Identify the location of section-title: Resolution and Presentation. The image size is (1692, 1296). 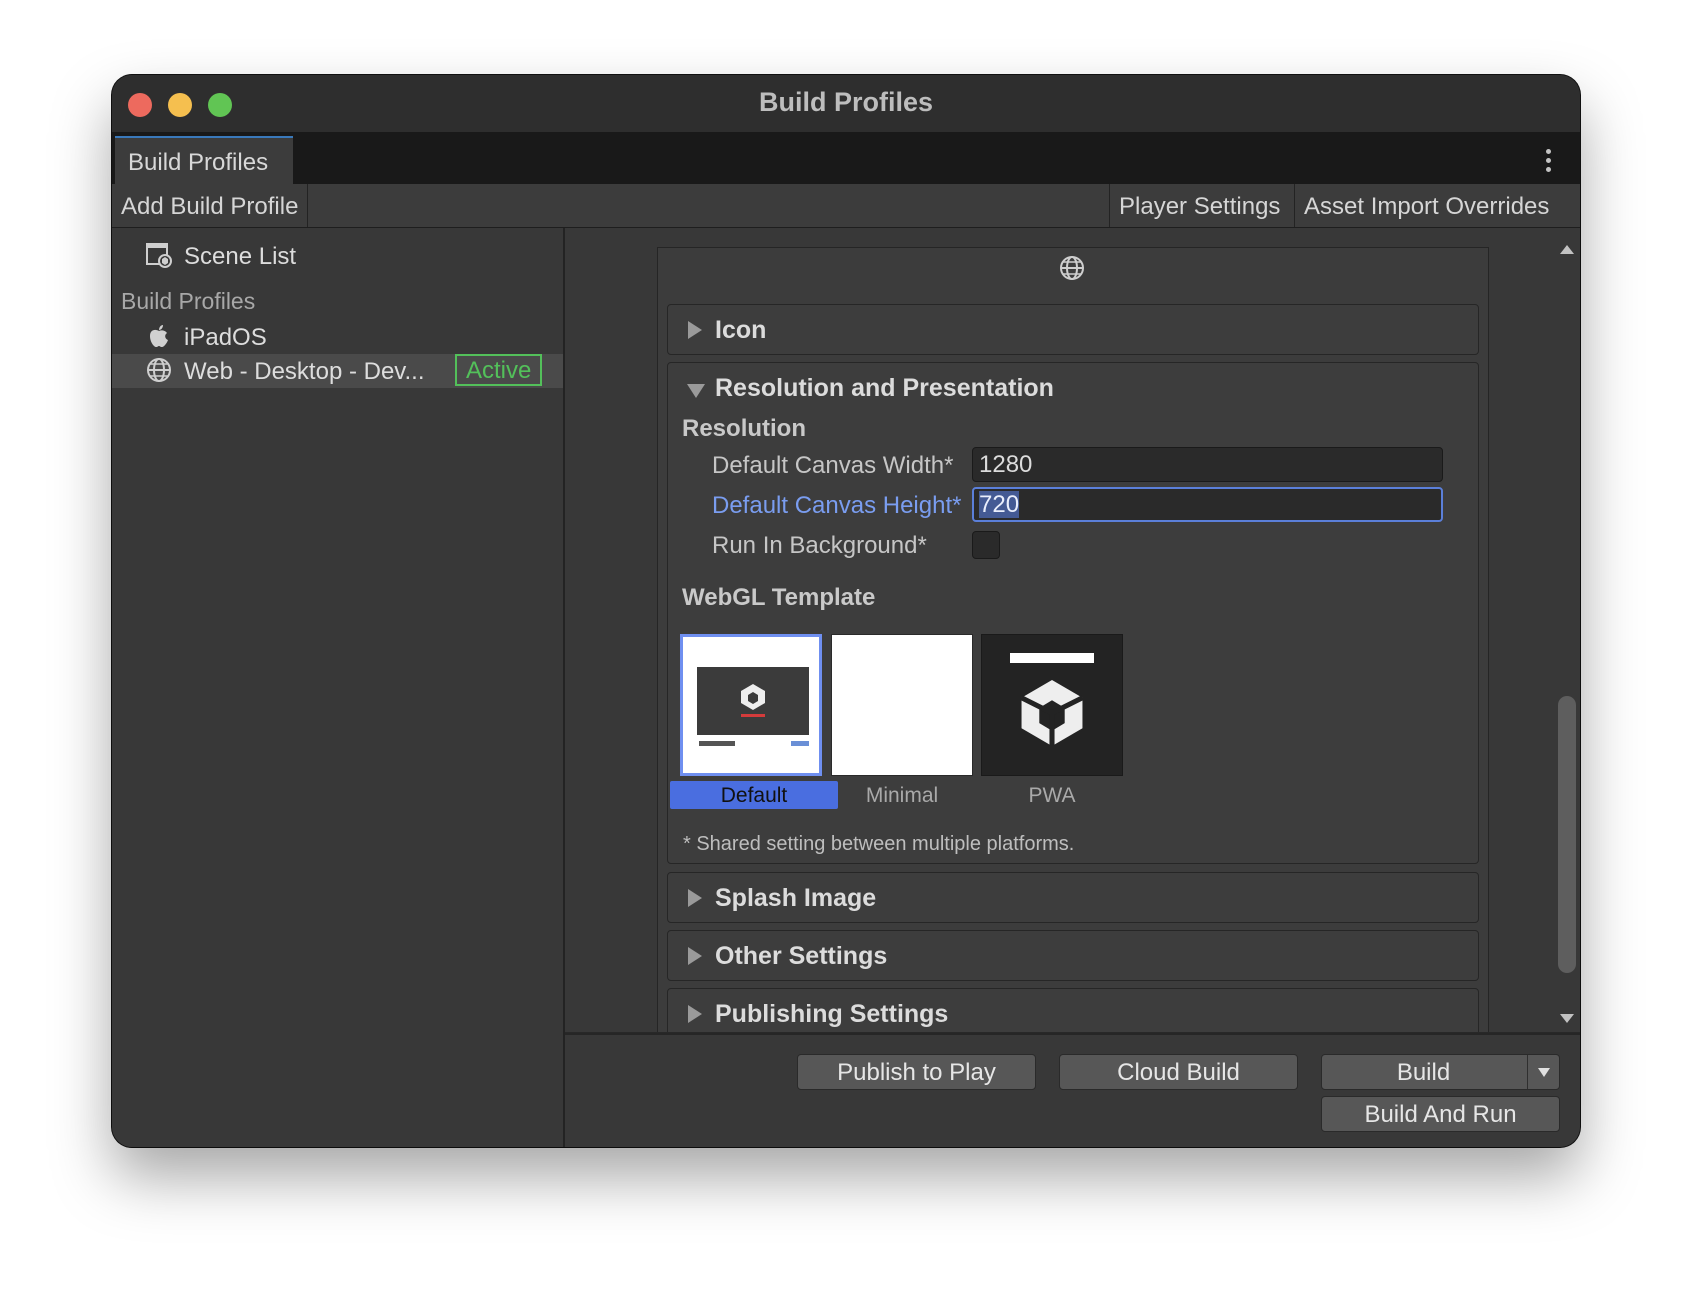
(884, 388).